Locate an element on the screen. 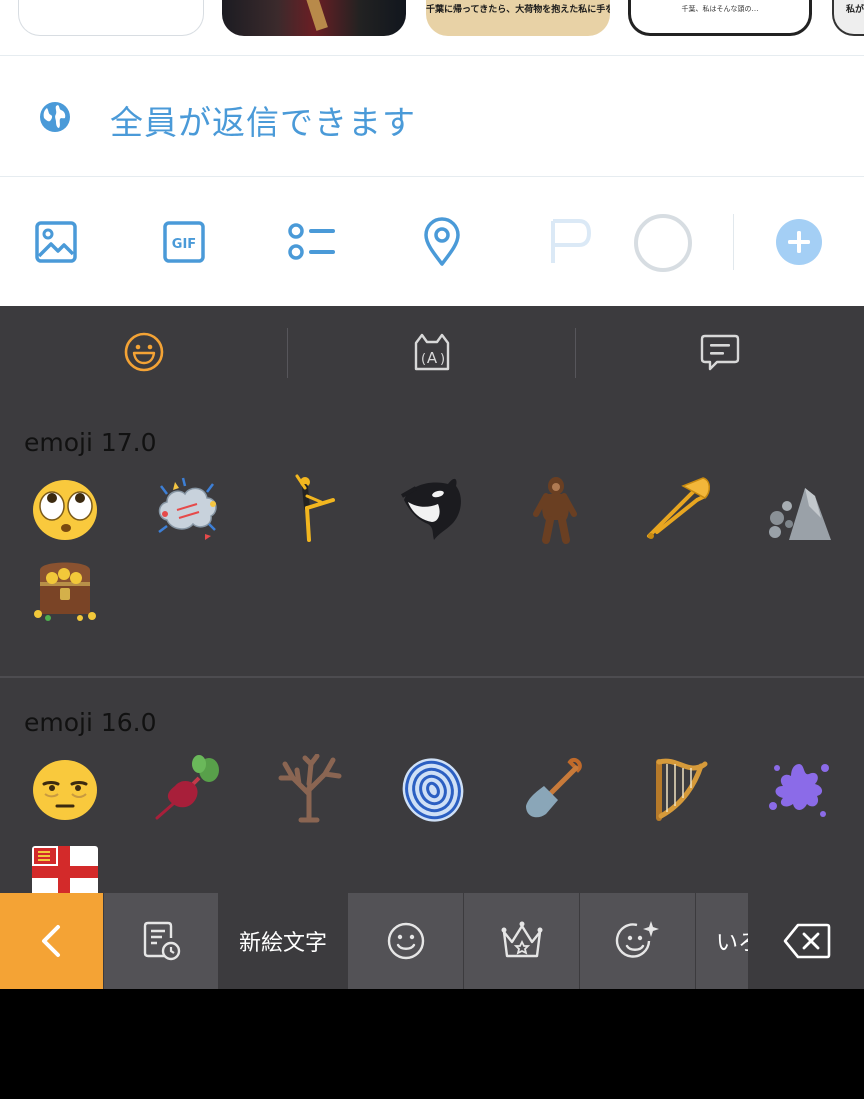  treasure-chest-emoji is located at coordinates (65, 589).